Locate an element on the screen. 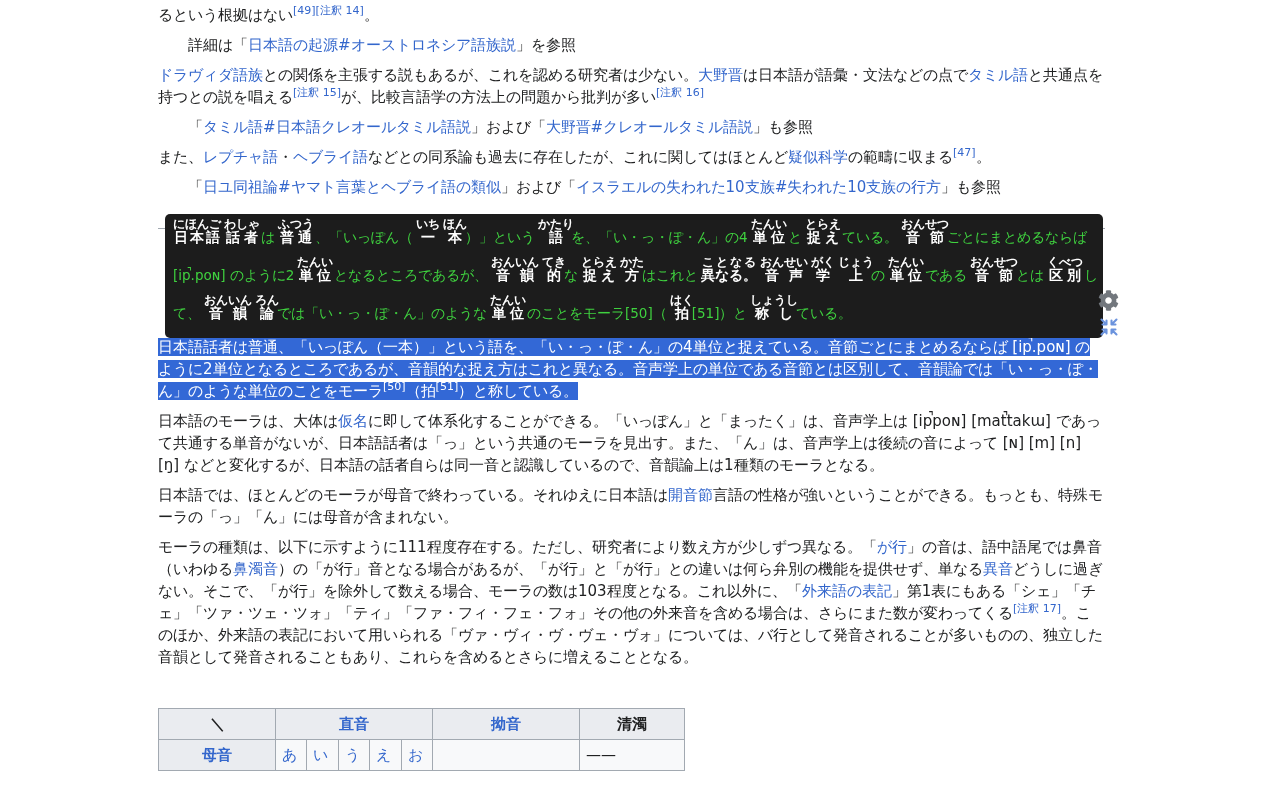 This screenshot has width=1280, height=800. footnote-link: [注釈 16] is located at coordinates (680, 92).